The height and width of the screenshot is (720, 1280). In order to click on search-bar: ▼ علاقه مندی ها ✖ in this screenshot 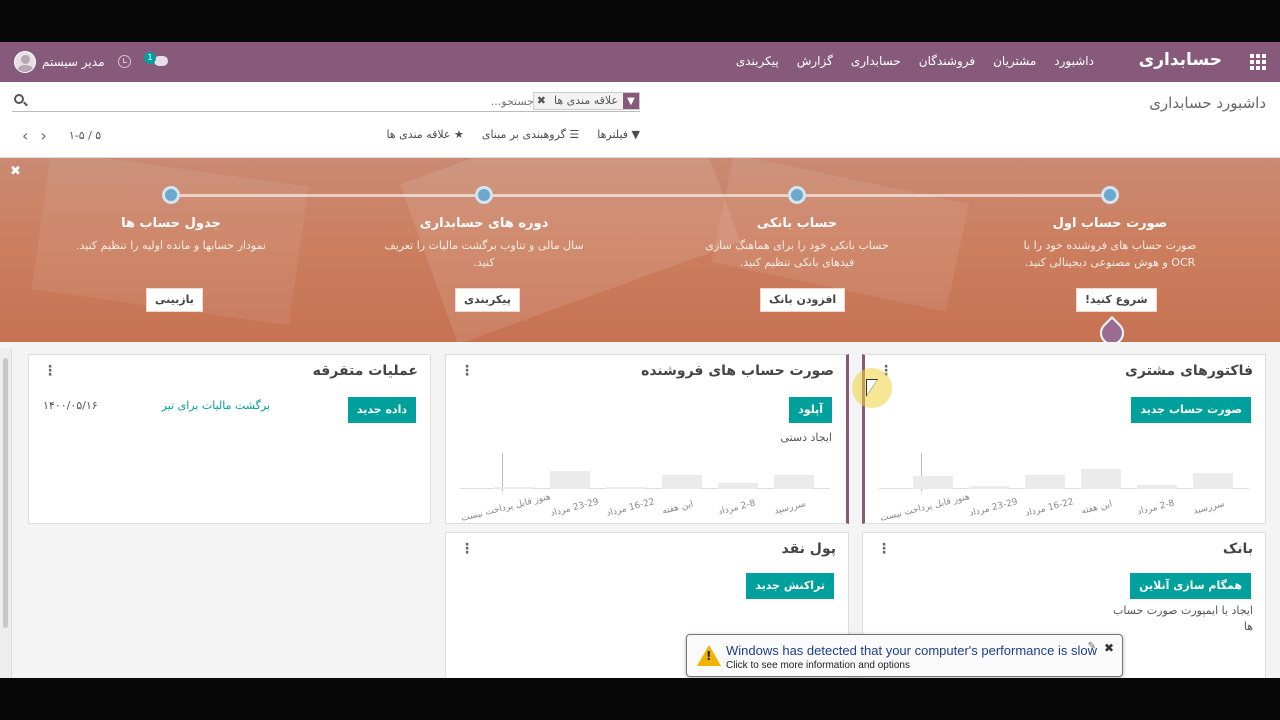, I will do `click(326, 101)`.